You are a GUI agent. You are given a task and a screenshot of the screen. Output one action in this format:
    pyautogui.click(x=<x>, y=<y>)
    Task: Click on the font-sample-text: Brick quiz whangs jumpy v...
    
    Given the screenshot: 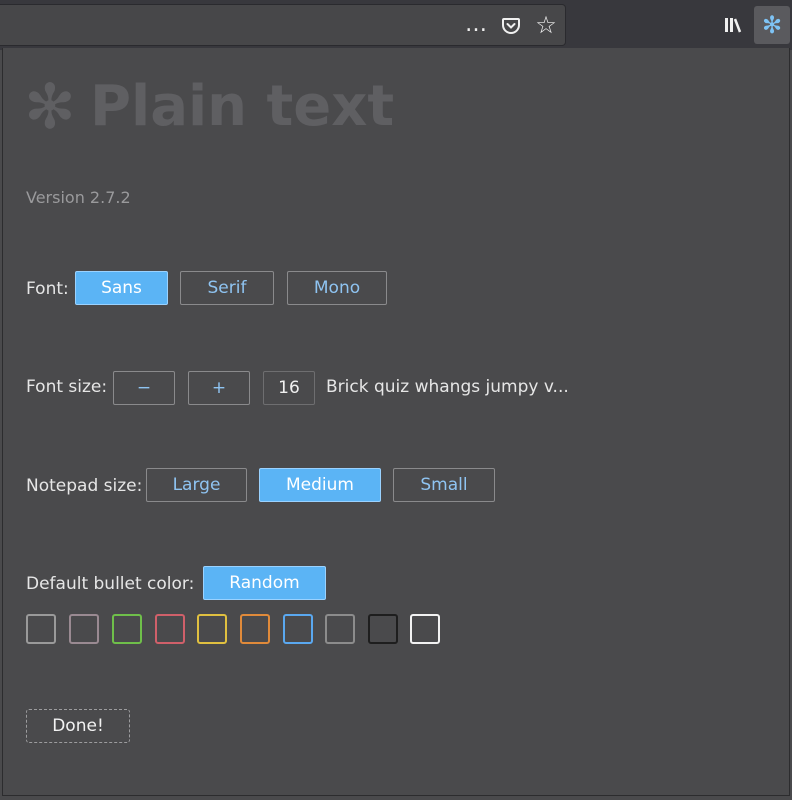 What is the action you would take?
    pyautogui.click(x=447, y=387)
    